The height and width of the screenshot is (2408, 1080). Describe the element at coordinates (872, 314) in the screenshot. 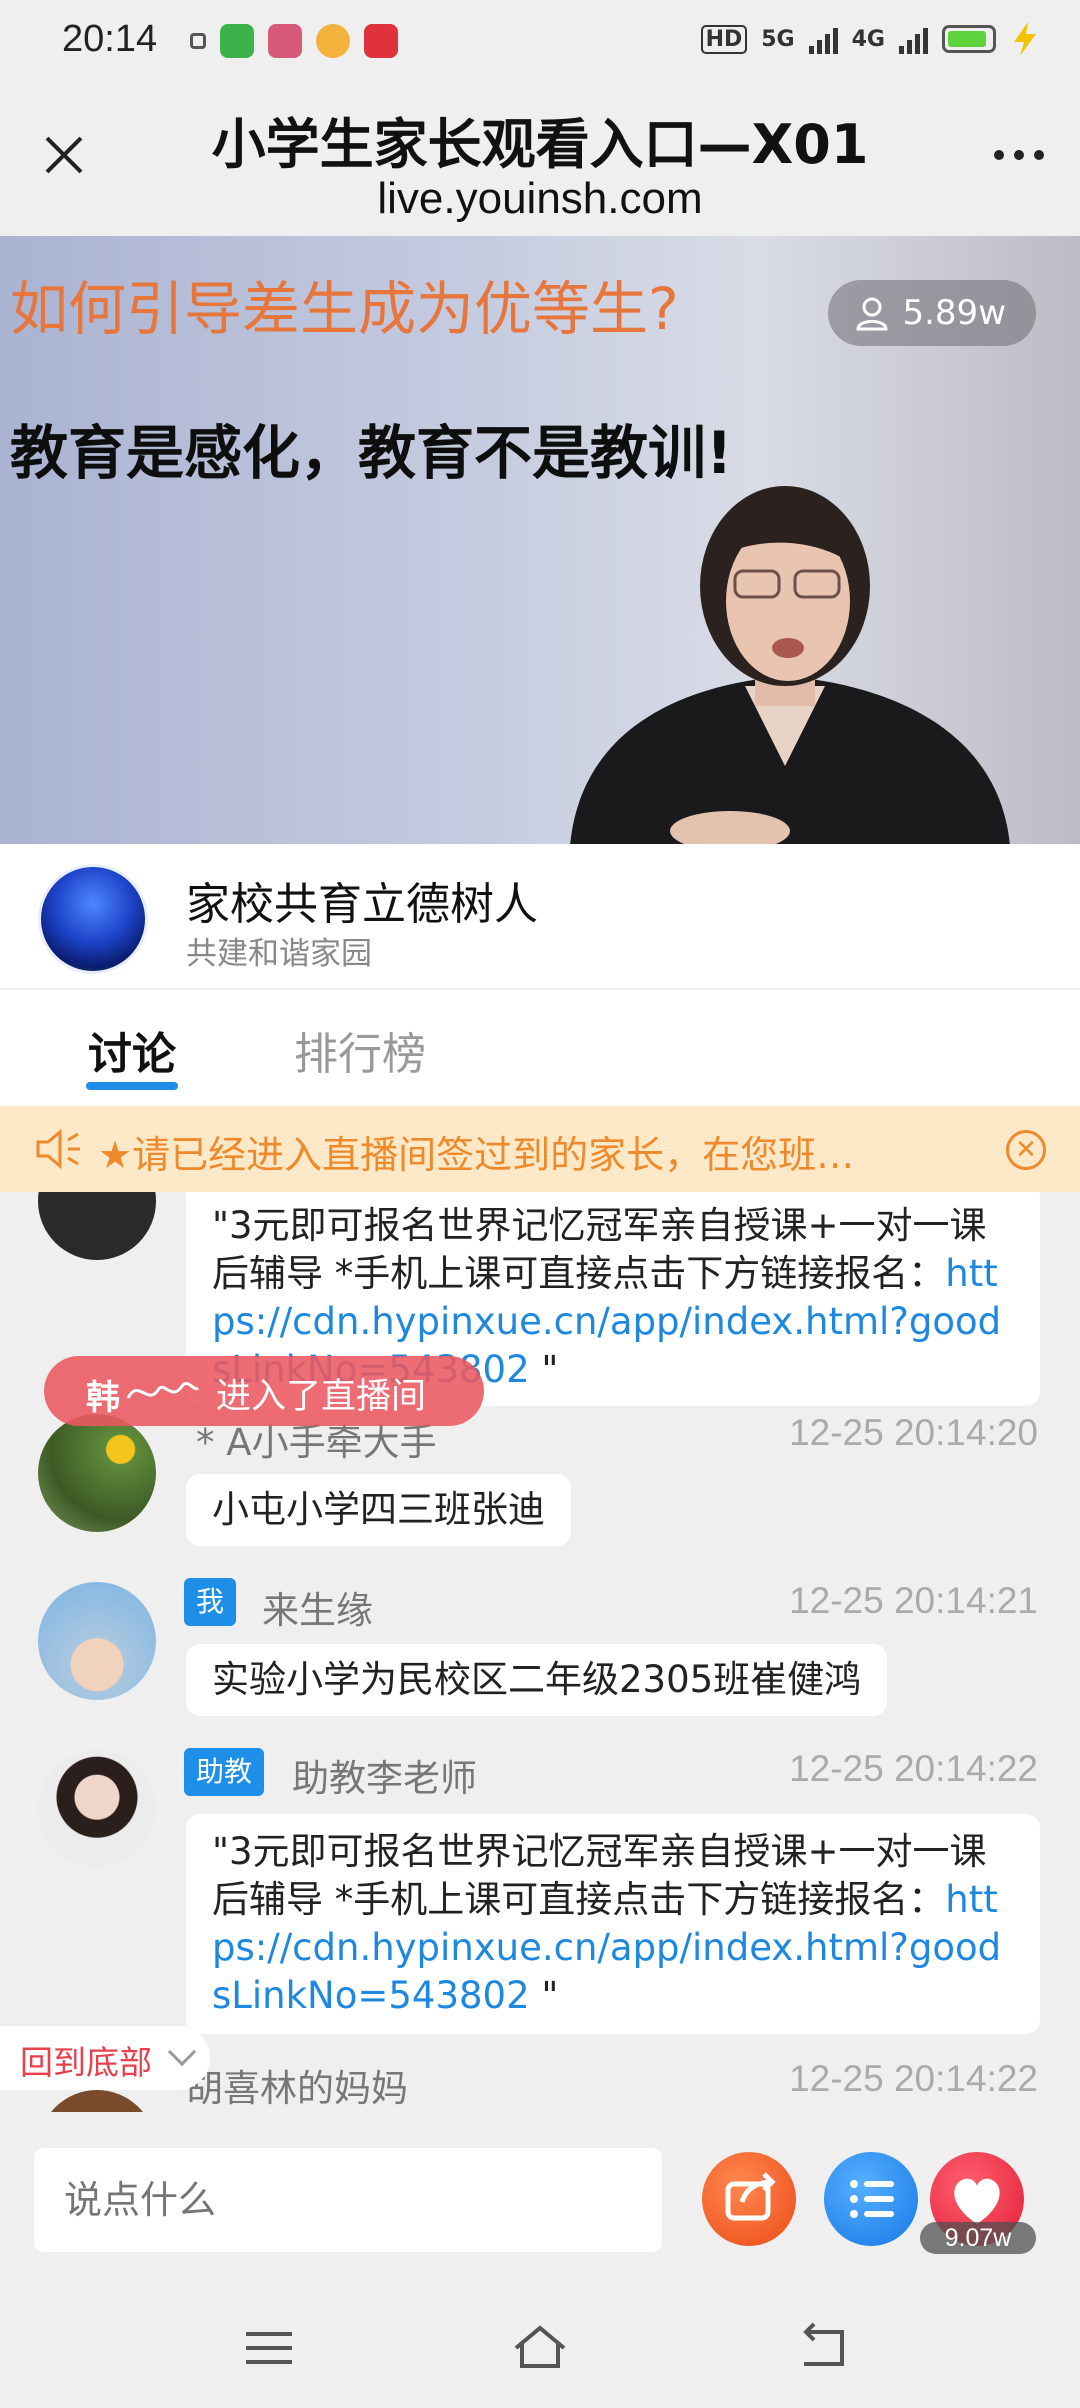

I see `user-icon` at that location.